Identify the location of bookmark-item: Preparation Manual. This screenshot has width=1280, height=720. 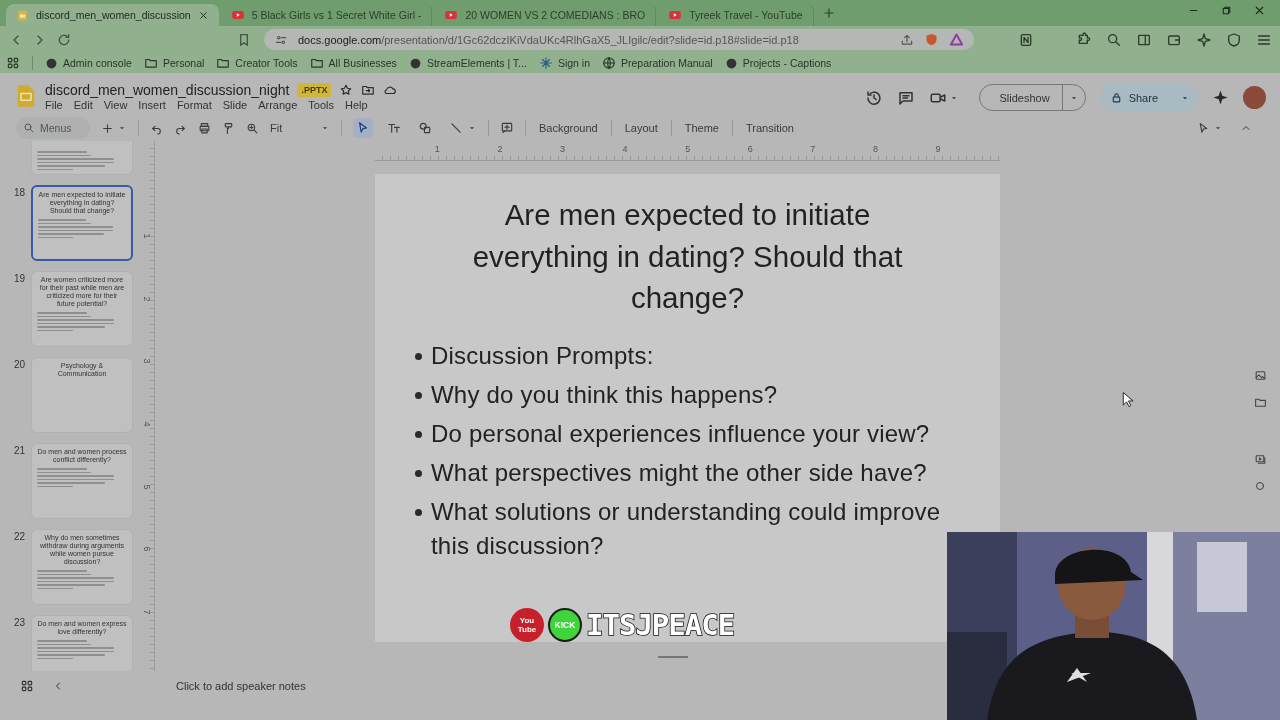
(657, 63).